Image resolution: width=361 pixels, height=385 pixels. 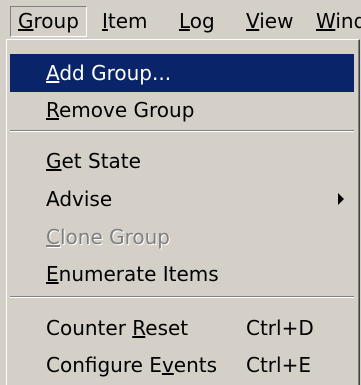 What do you see at coordinates (195, 365) in the screenshot?
I see `label-post: ents` at bounding box center [195, 365].